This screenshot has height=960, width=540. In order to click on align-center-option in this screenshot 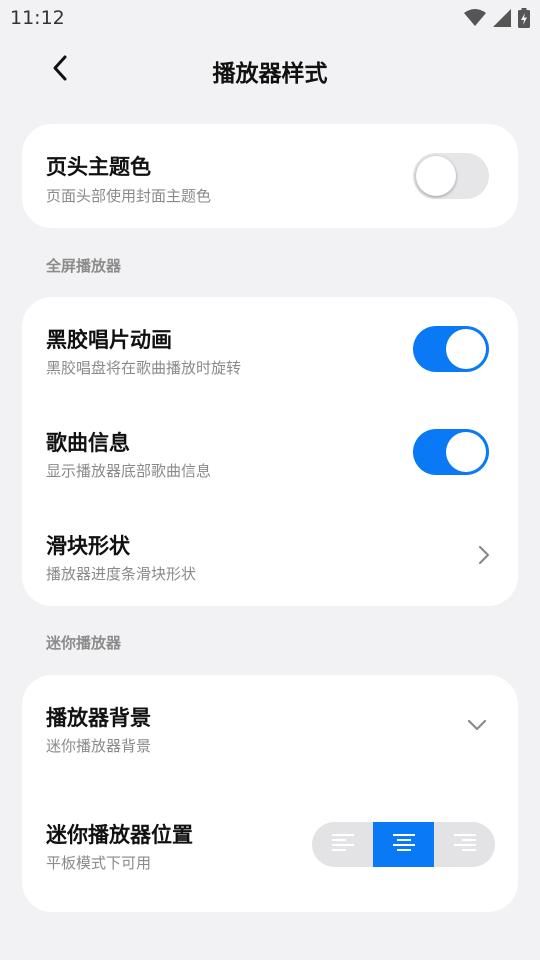, I will do `click(403, 844)`.